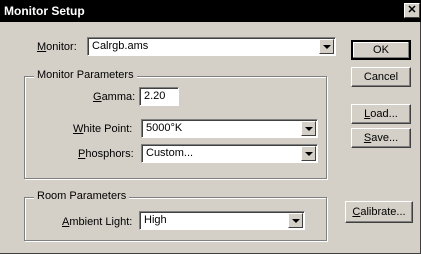 Image resolution: width=421 pixels, height=258 pixels. What do you see at coordinates (155, 220) in the screenshot?
I see `ambient-light-value: High` at bounding box center [155, 220].